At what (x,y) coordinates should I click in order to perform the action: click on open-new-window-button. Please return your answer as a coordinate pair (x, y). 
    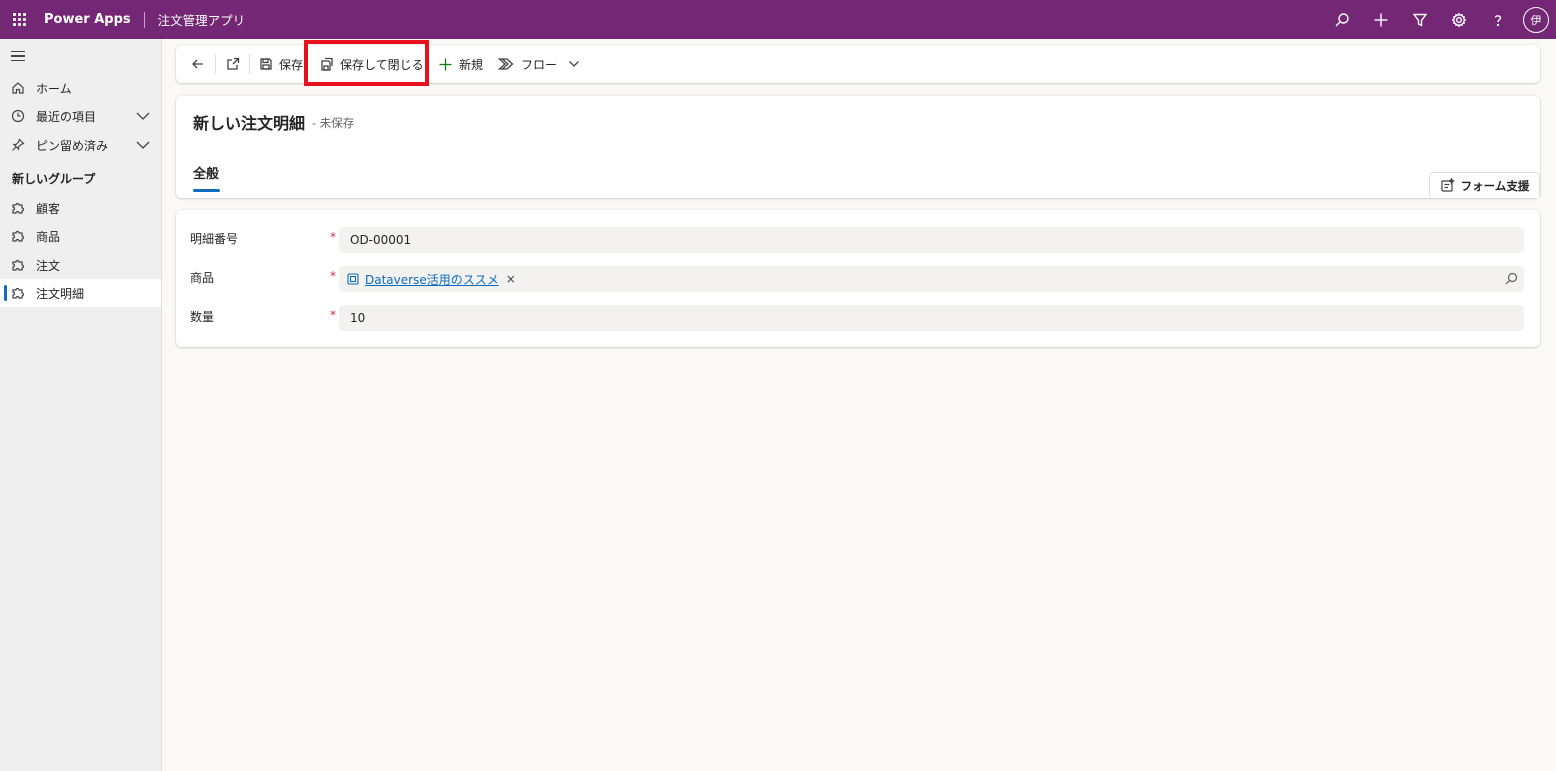
    Looking at the image, I should click on (233, 64).